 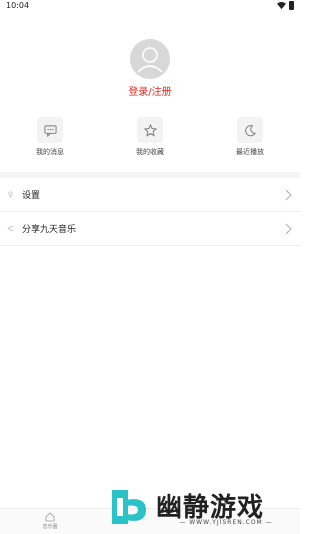 I want to click on home-icon, so click(x=50, y=517).